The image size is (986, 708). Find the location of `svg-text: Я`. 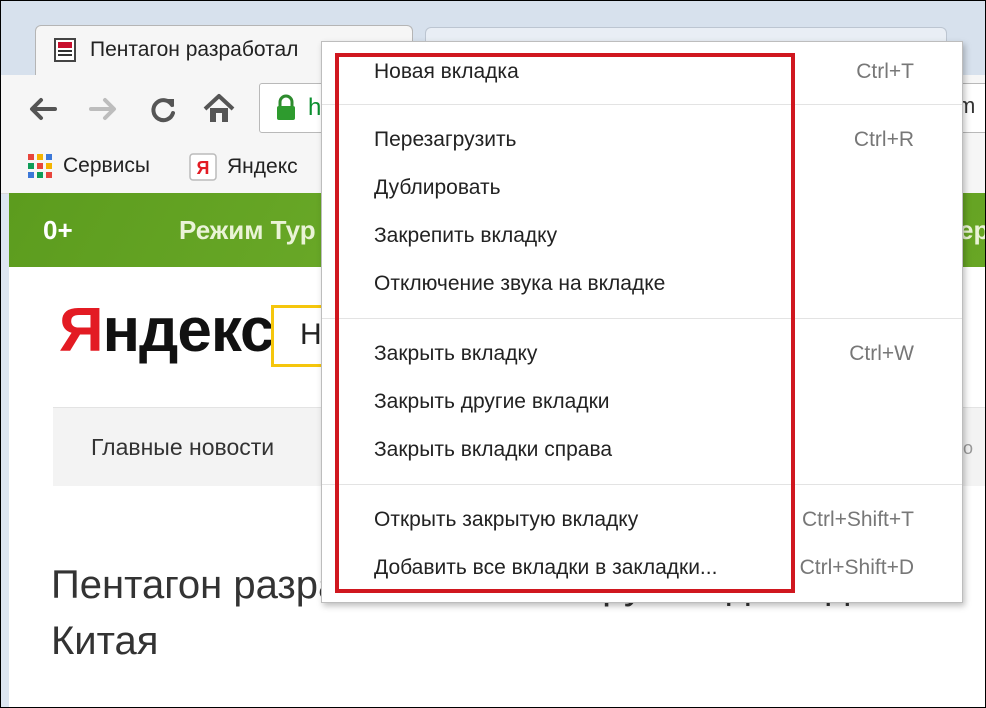

svg-text: Я is located at coordinates (203, 168).